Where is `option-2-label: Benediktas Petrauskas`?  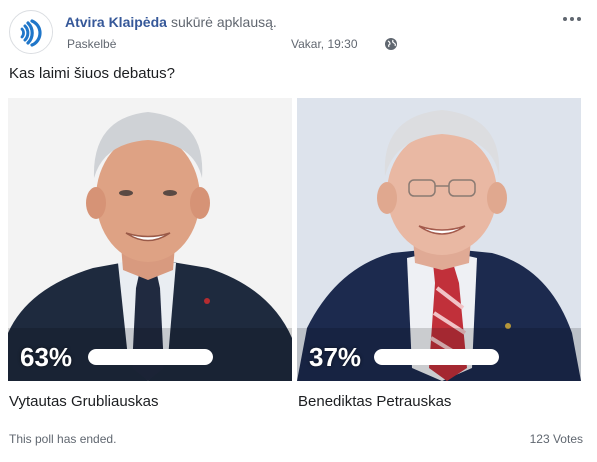
option-2-label: Benediktas Petrauskas is located at coordinates (375, 401).